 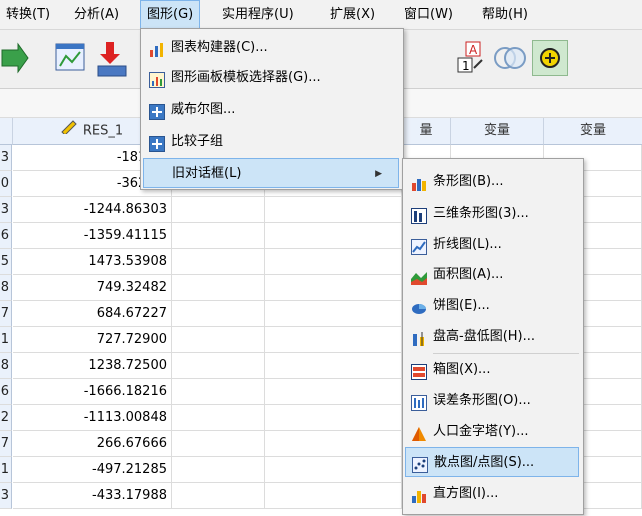 I want to click on menu-help: 帮助(H), so click(x=505, y=14).